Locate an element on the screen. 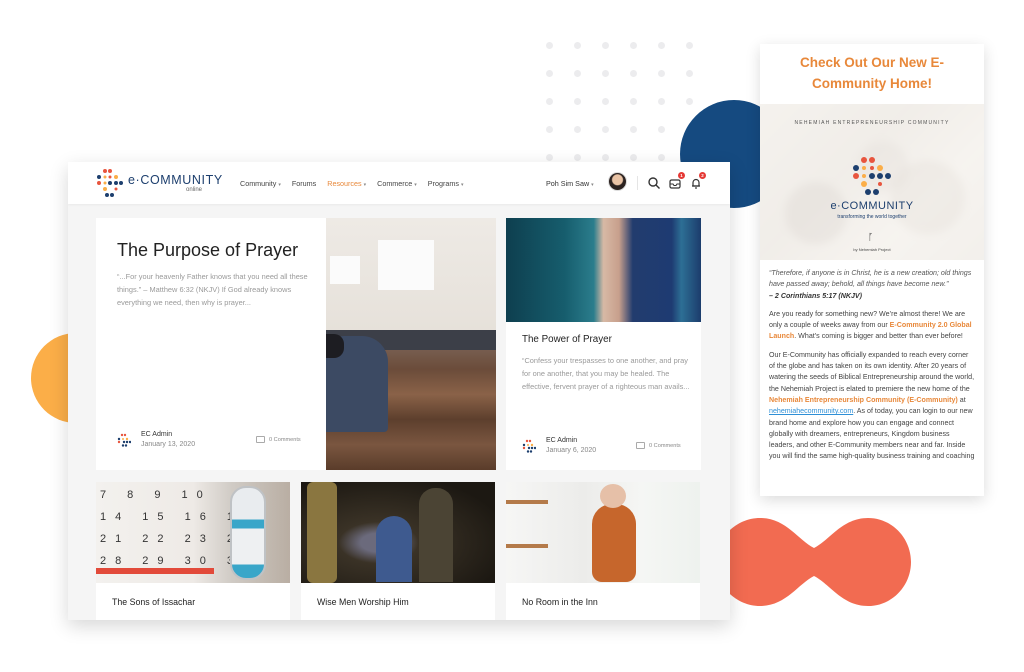 Image resolution: width=1024 pixels, height=672 pixels. user-avatar is located at coordinates (617, 181).